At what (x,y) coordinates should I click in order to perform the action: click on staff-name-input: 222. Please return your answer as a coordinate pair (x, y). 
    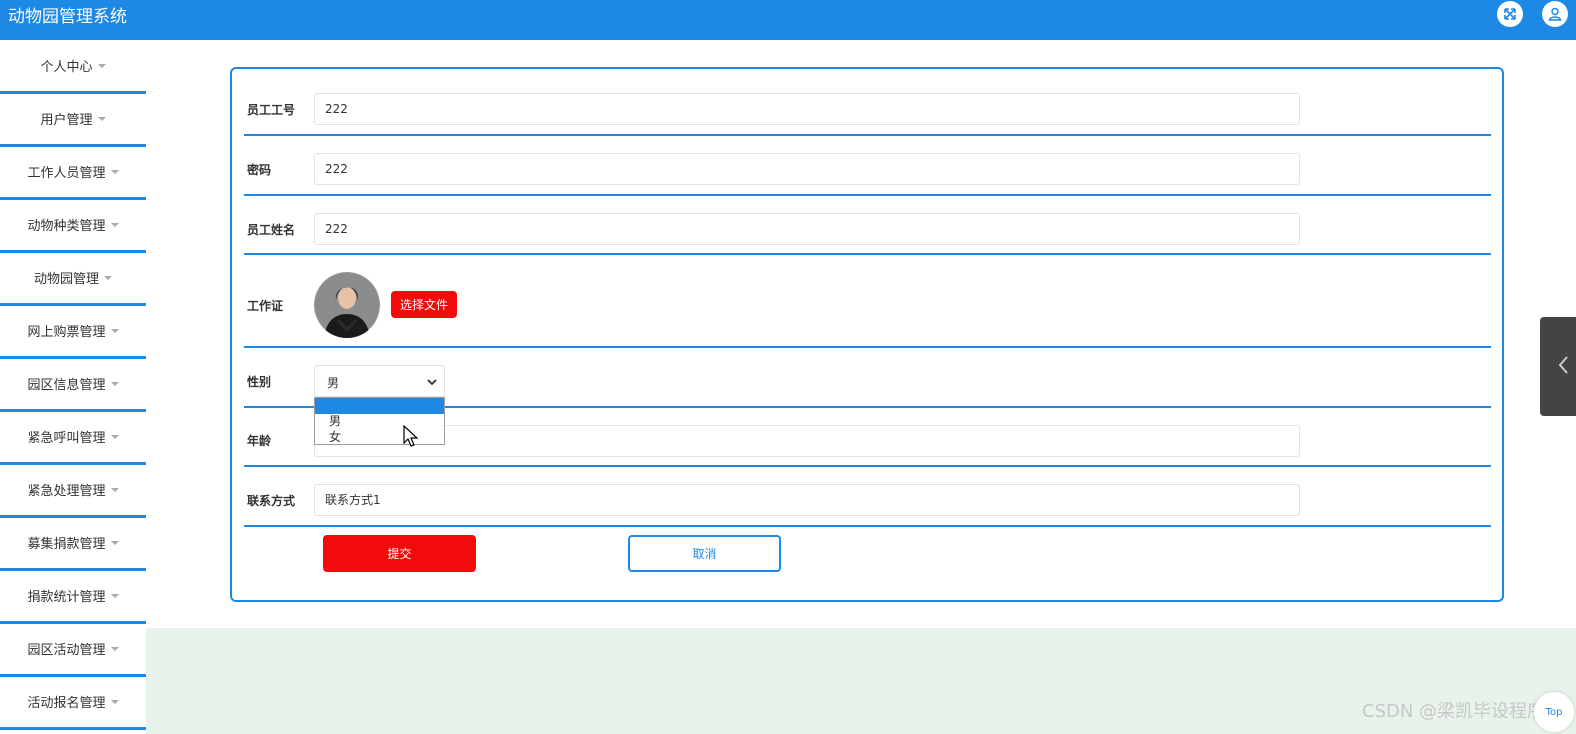
    Looking at the image, I should click on (807, 229).